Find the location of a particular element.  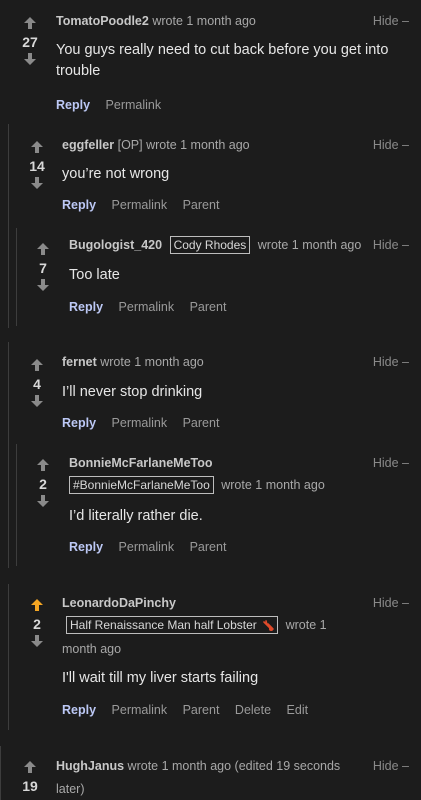

user-flair: Half Renaissance Man half Lobster is located at coordinates (172, 625).